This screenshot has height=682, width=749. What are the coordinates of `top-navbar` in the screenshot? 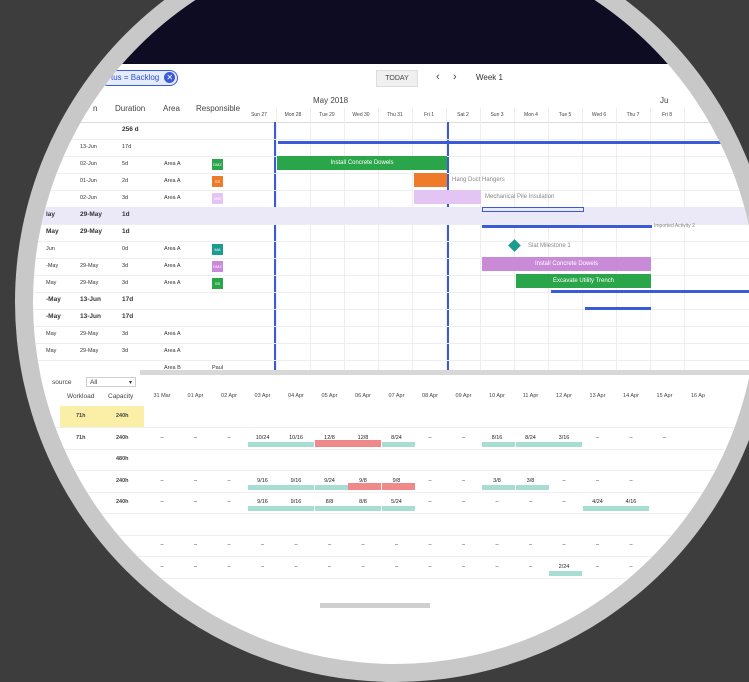 It's located at (391, 32).